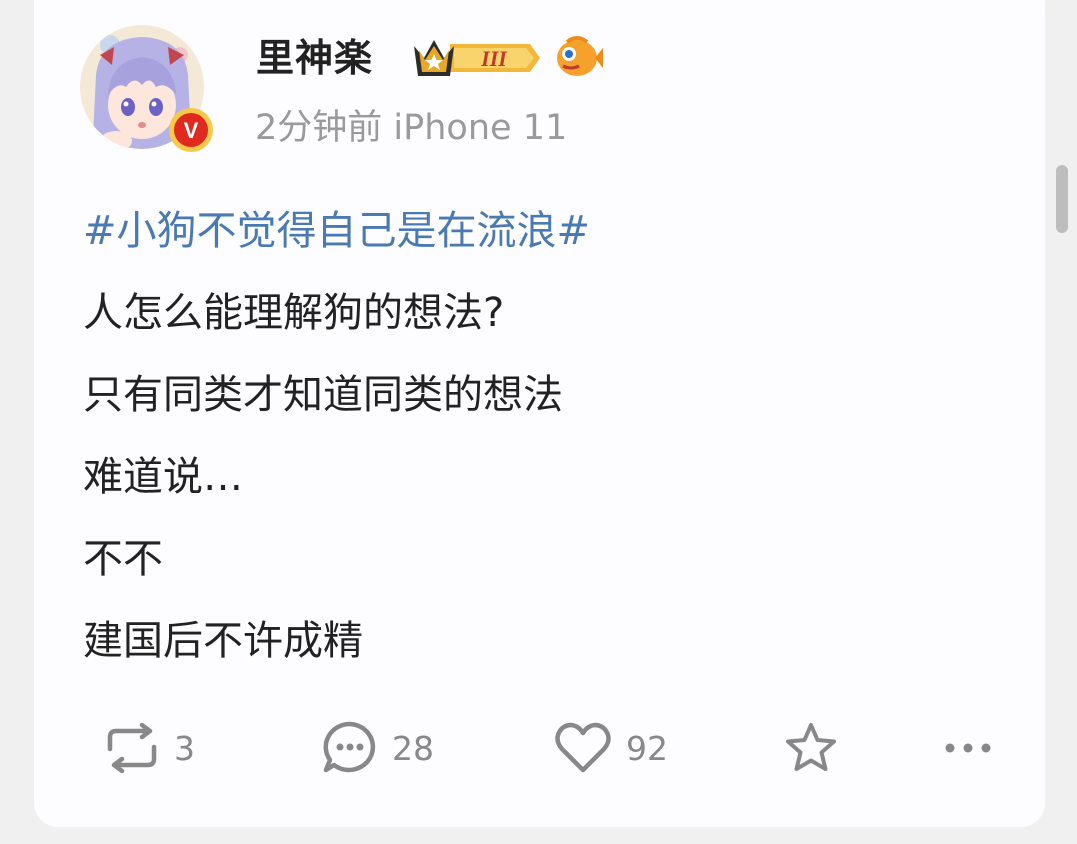 The height and width of the screenshot is (844, 1077). I want to click on star-icon, so click(811, 747).